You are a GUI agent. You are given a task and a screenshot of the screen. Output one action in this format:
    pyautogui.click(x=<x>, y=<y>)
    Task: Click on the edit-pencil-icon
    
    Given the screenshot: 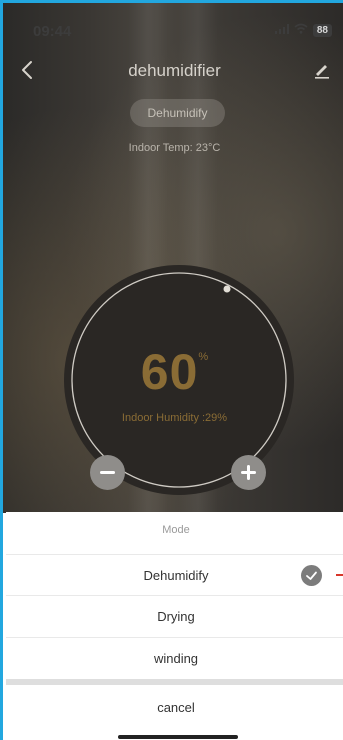 What is the action you would take?
    pyautogui.click(x=322, y=70)
    